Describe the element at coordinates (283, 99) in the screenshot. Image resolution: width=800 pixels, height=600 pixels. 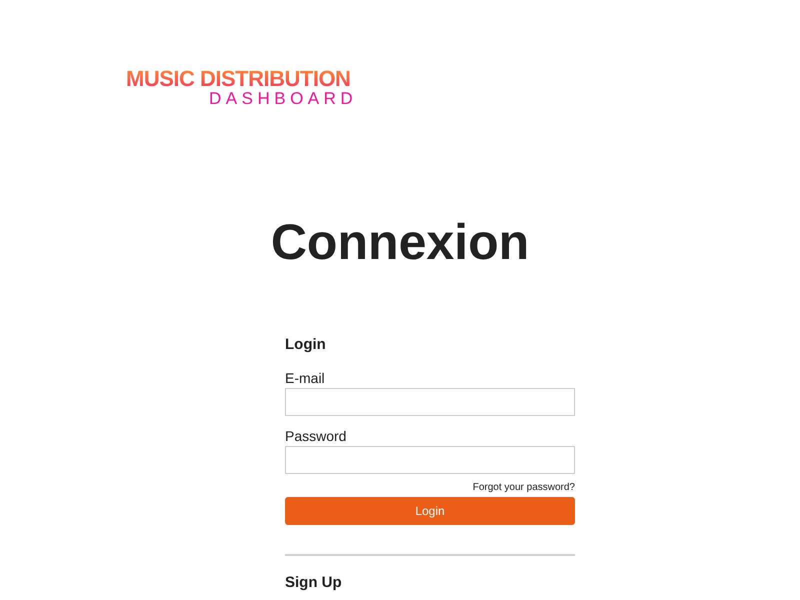
I see `logo-subtitle: DASHBOARD` at that location.